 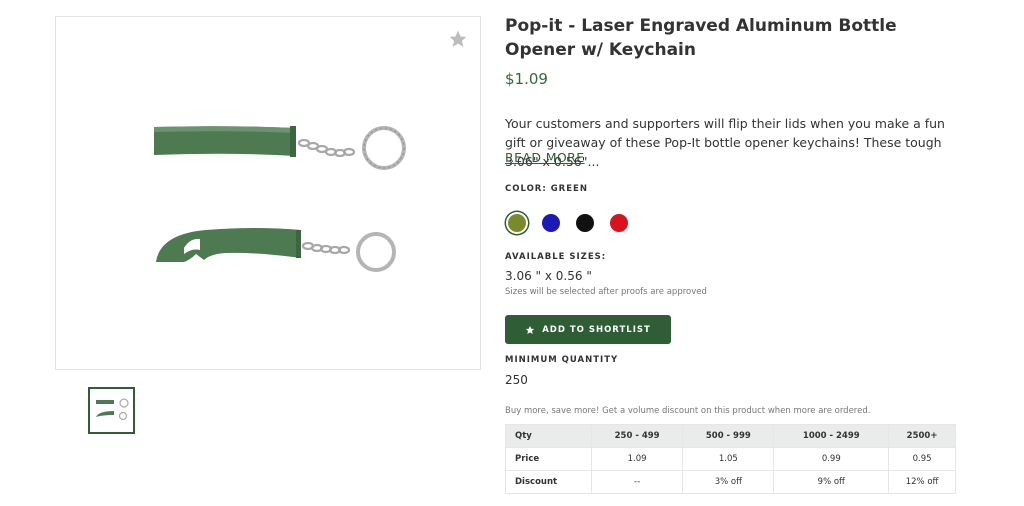 I want to click on size-value: 3.06 " x 0.56 ", so click(x=548, y=276).